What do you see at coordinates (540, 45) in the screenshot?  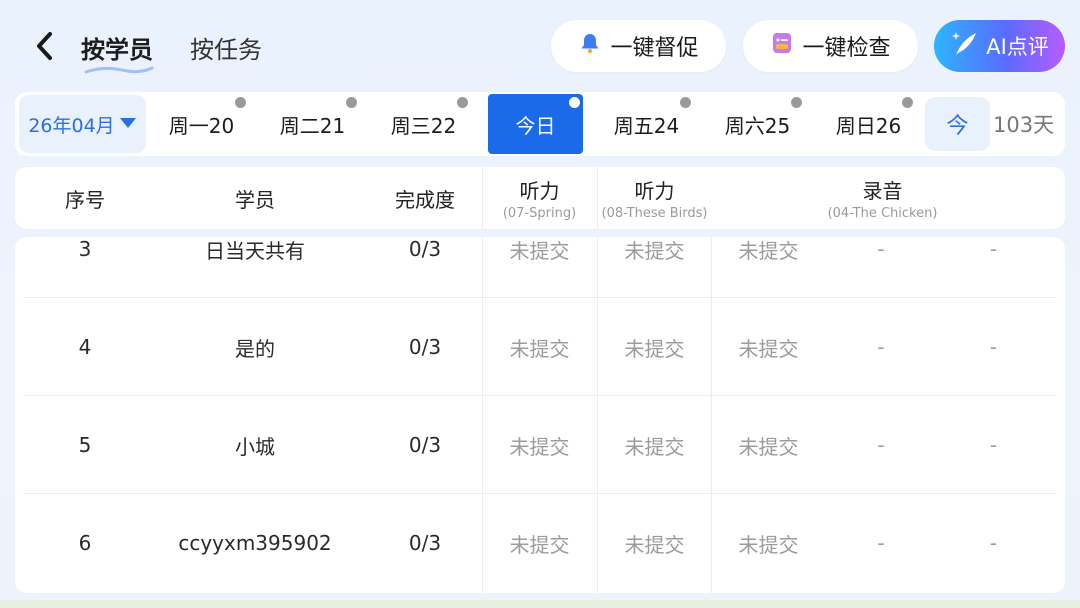 I see `top-bar: 按学员 按任务 一键督促 一键检查 AI点评` at bounding box center [540, 45].